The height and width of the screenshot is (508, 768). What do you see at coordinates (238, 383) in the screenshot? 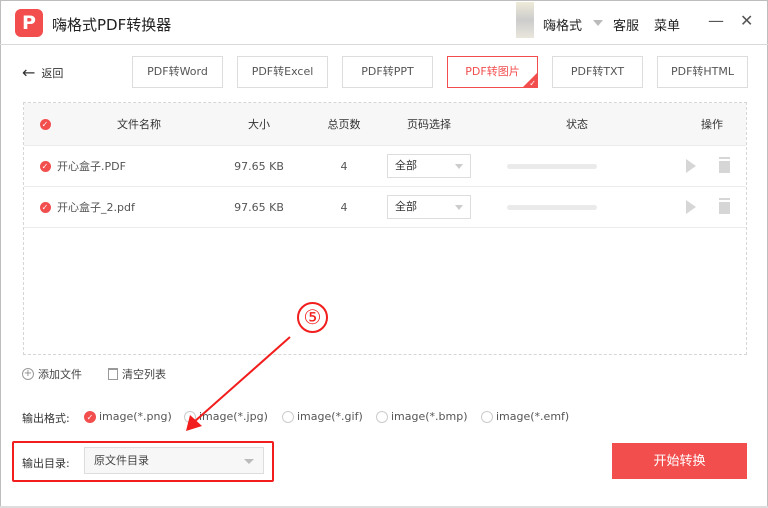
I see `annotation-arrow` at bounding box center [238, 383].